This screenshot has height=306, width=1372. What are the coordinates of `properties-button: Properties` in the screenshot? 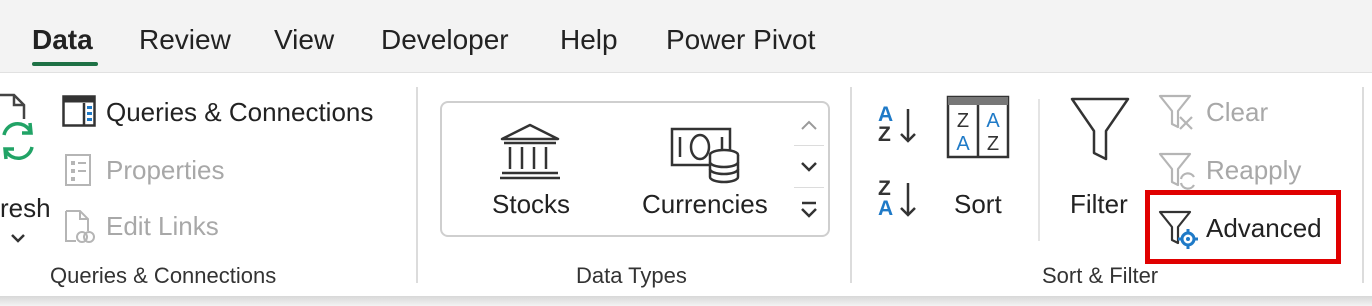 It's located at (160, 171).